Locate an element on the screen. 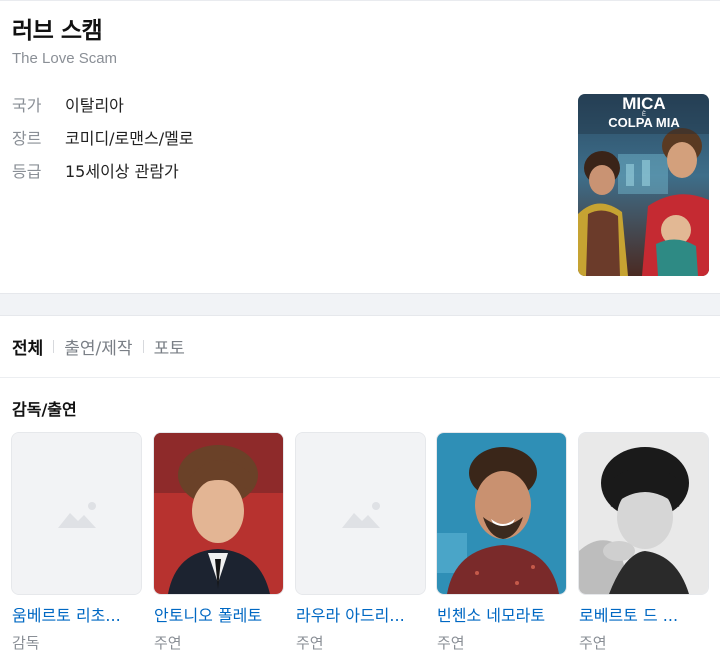 The width and height of the screenshot is (720, 658). section-title-director-cast: 감독/출연 is located at coordinates (44, 409).